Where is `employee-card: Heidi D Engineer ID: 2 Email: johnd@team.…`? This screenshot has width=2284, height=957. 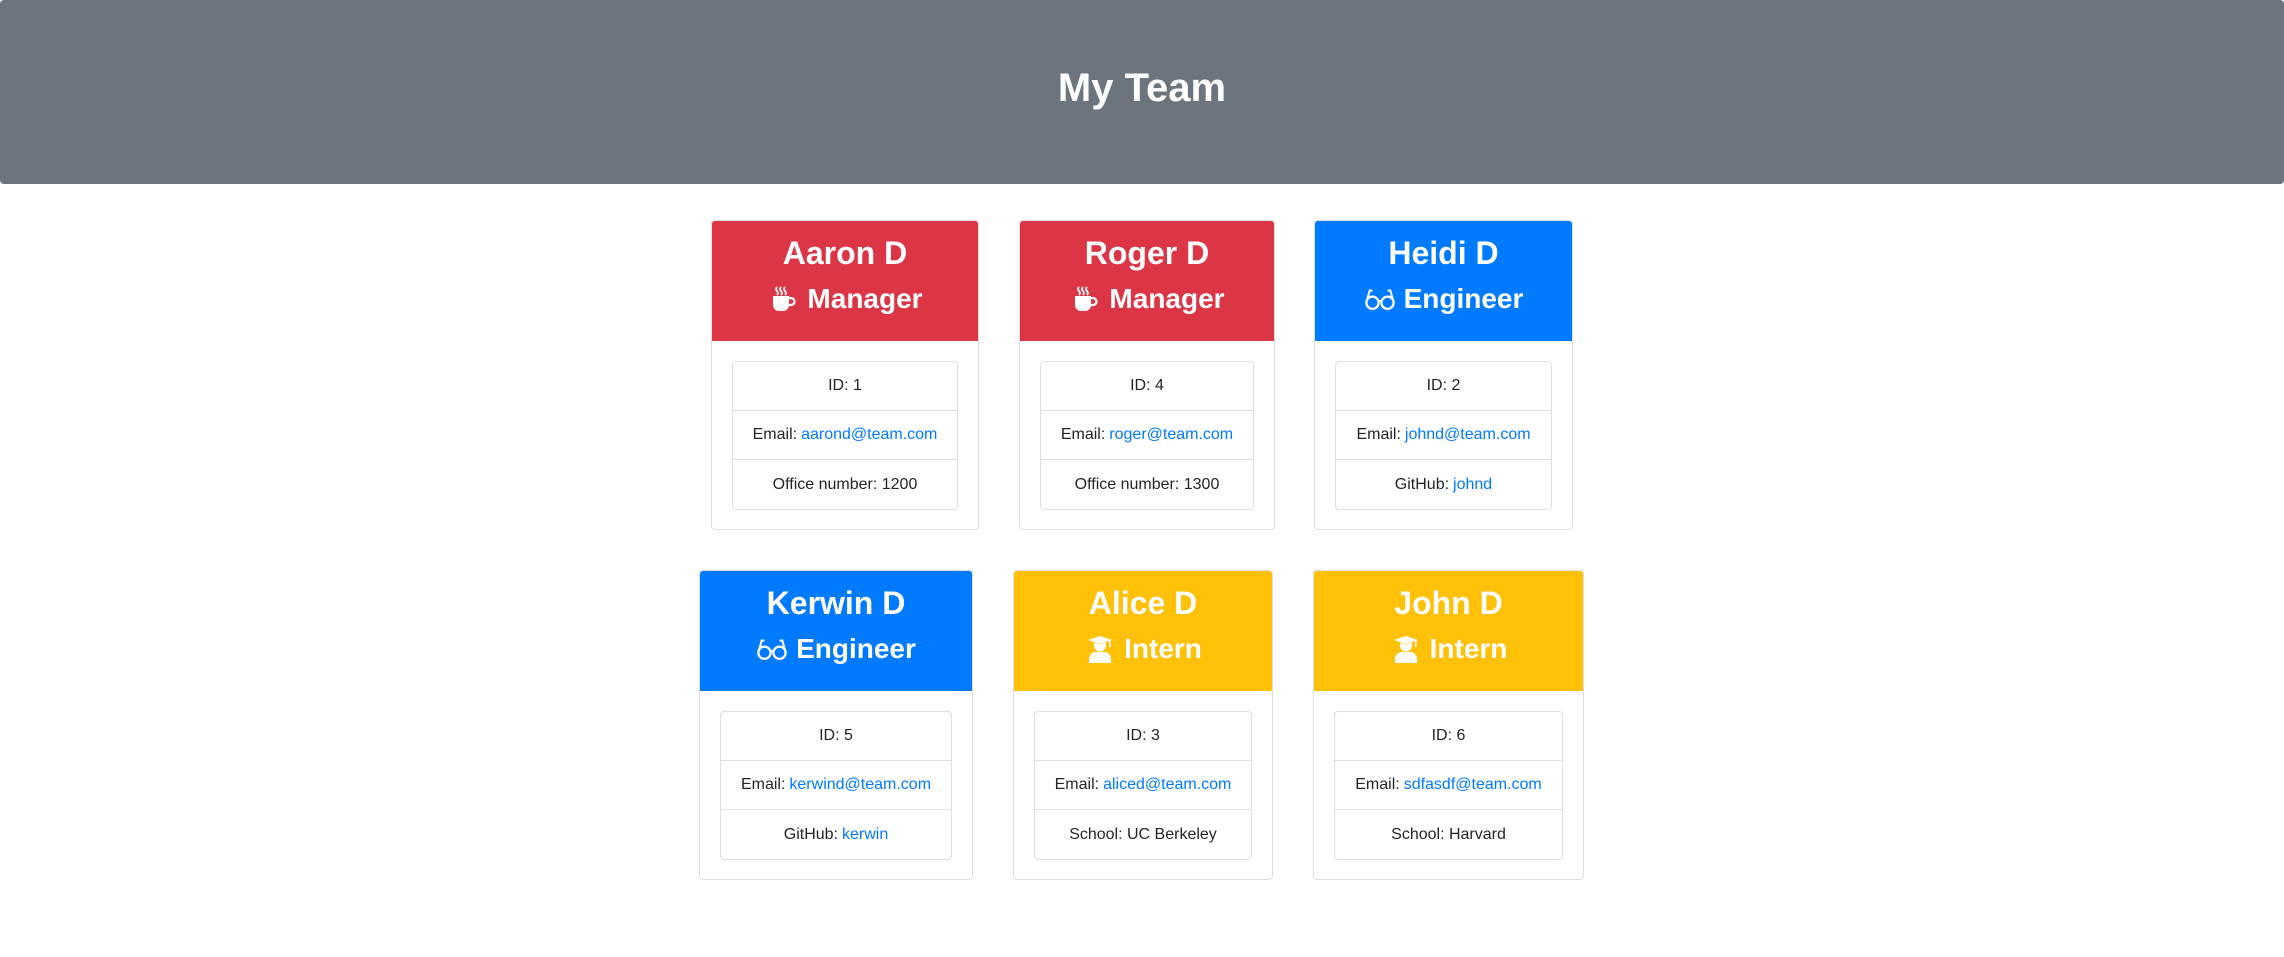 employee-card: Heidi D Engineer ID: 2 Email: johnd@team.… is located at coordinates (1443, 375).